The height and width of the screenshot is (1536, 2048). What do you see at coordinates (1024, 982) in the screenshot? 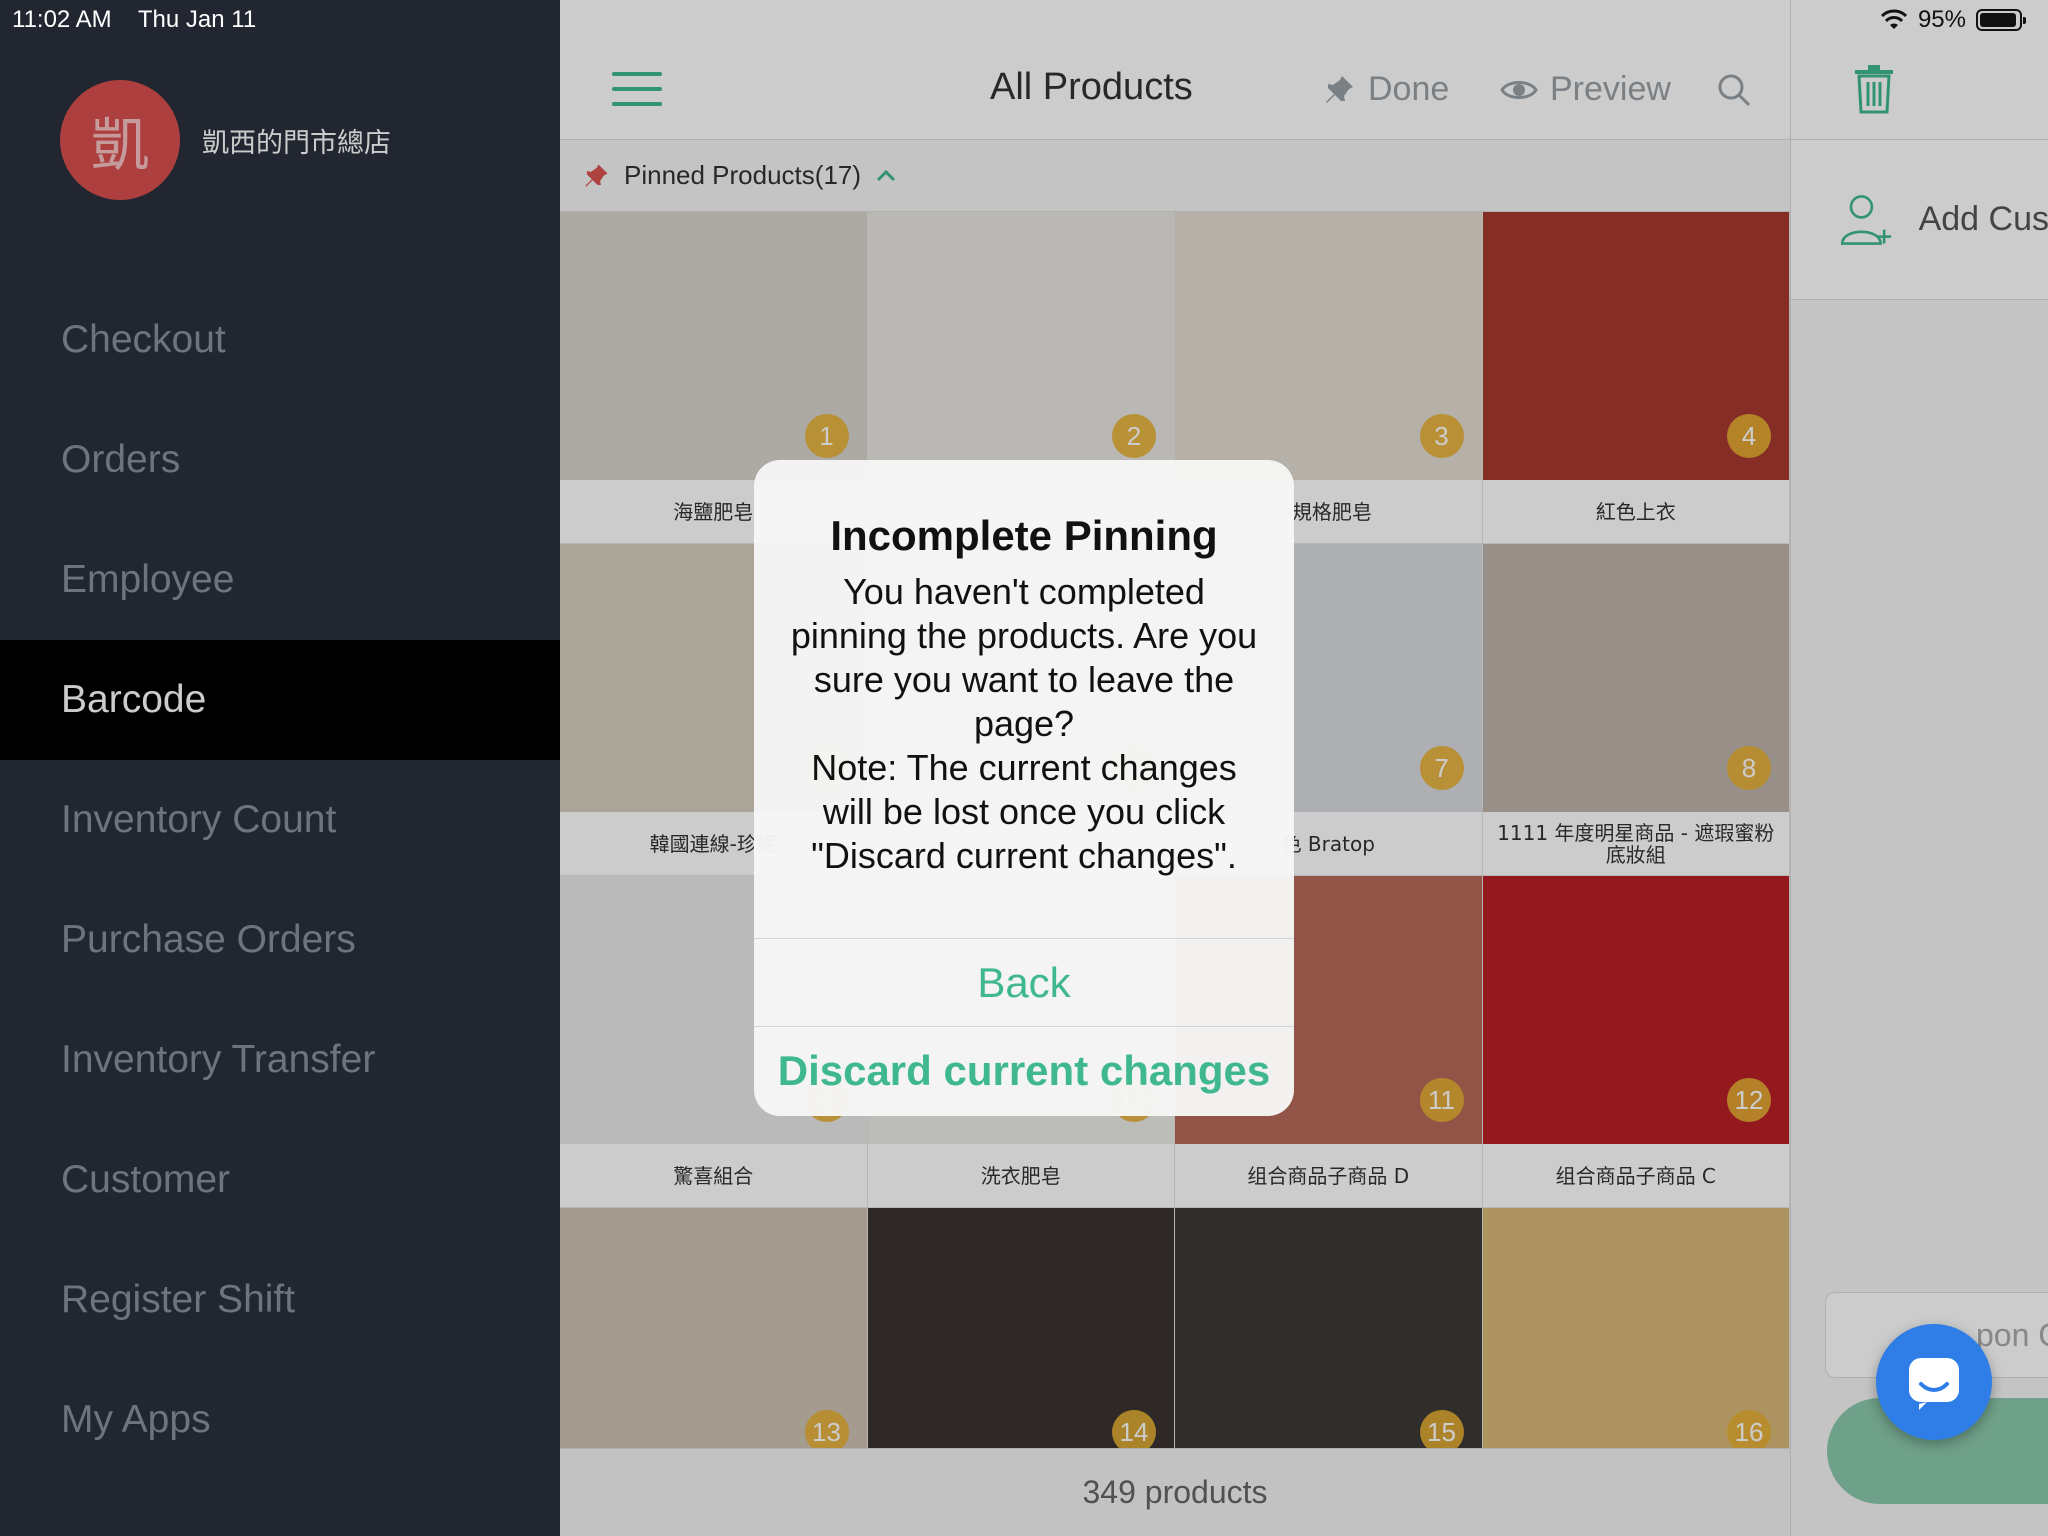
I see `back-button: Back` at bounding box center [1024, 982].